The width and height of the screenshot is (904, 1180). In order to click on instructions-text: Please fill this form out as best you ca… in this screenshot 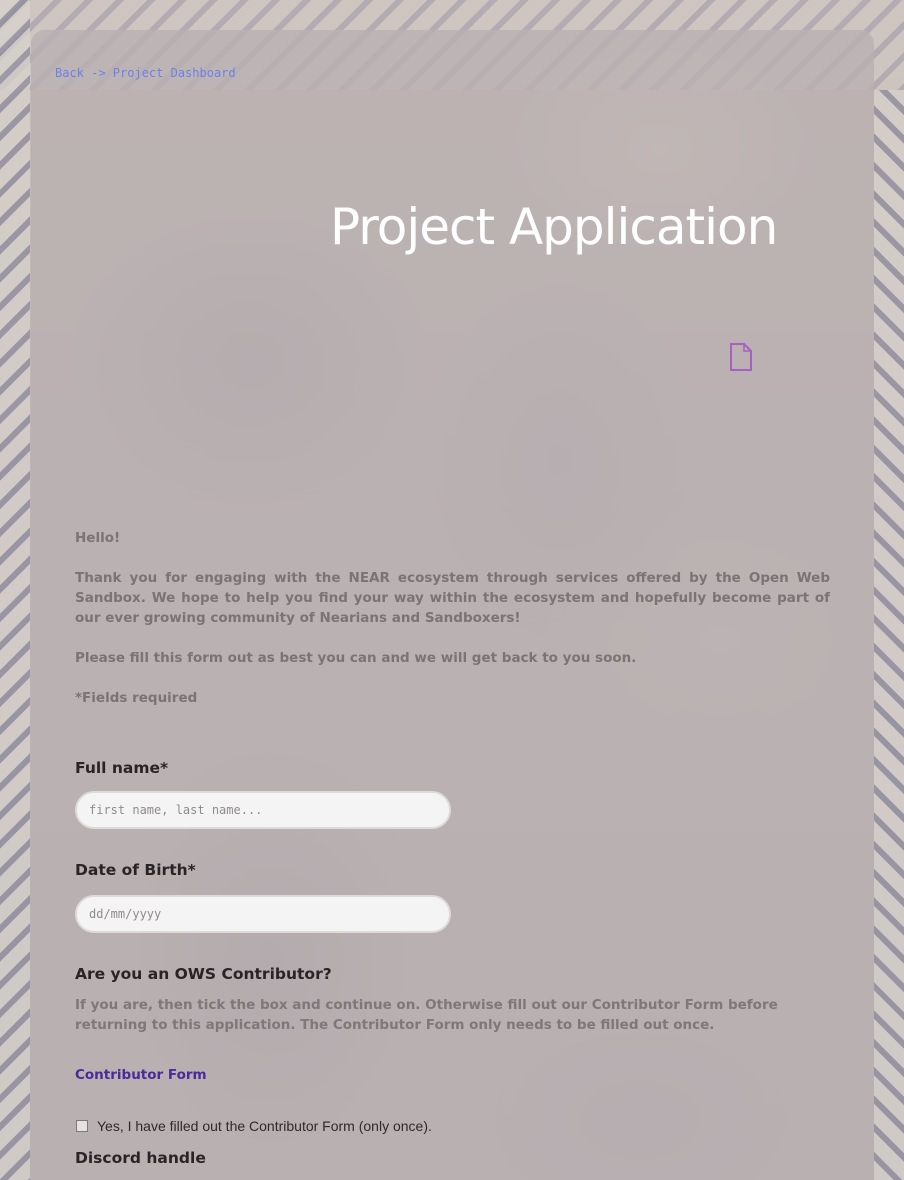, I will do `click(356, 658)`.